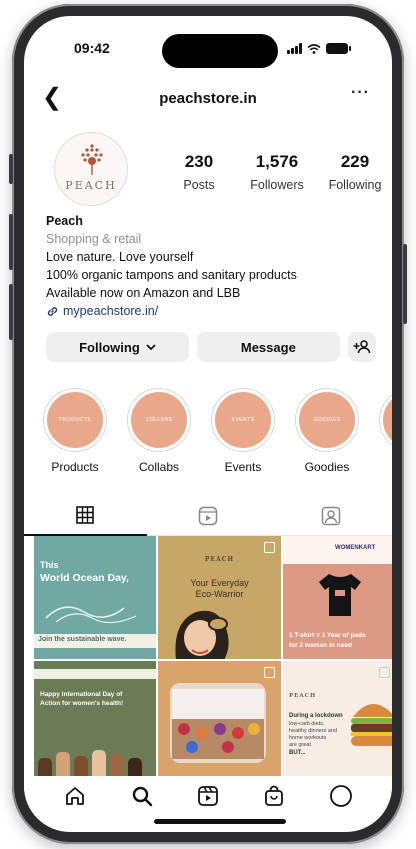 This screenshot has width=416, height=849. What do you see at coordinates (75, 467) in the screenshot?
I see `highlight-label: Products` at bounding box center [75, 467].